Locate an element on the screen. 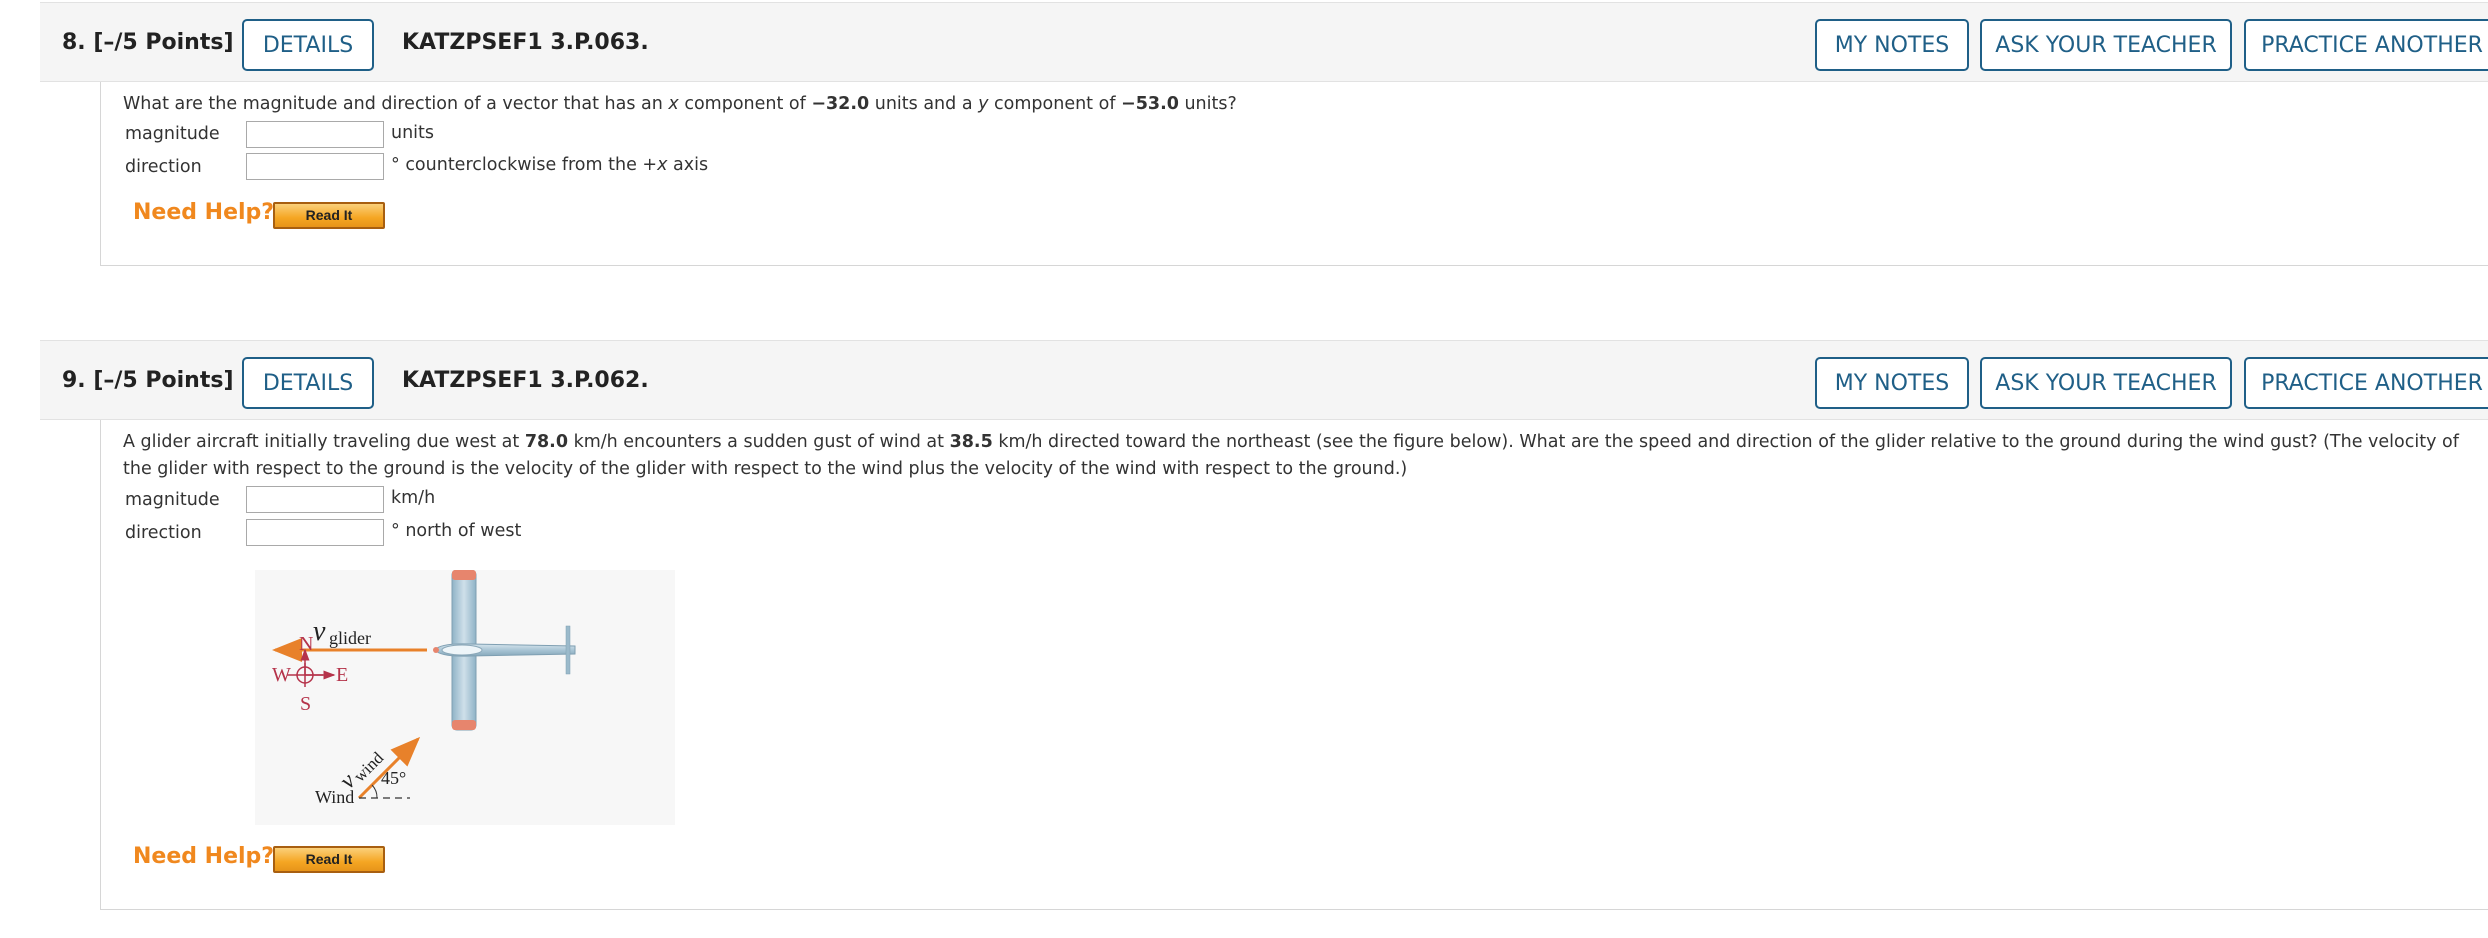  v-glider-symbol: v is located at coordinates (319, 631).